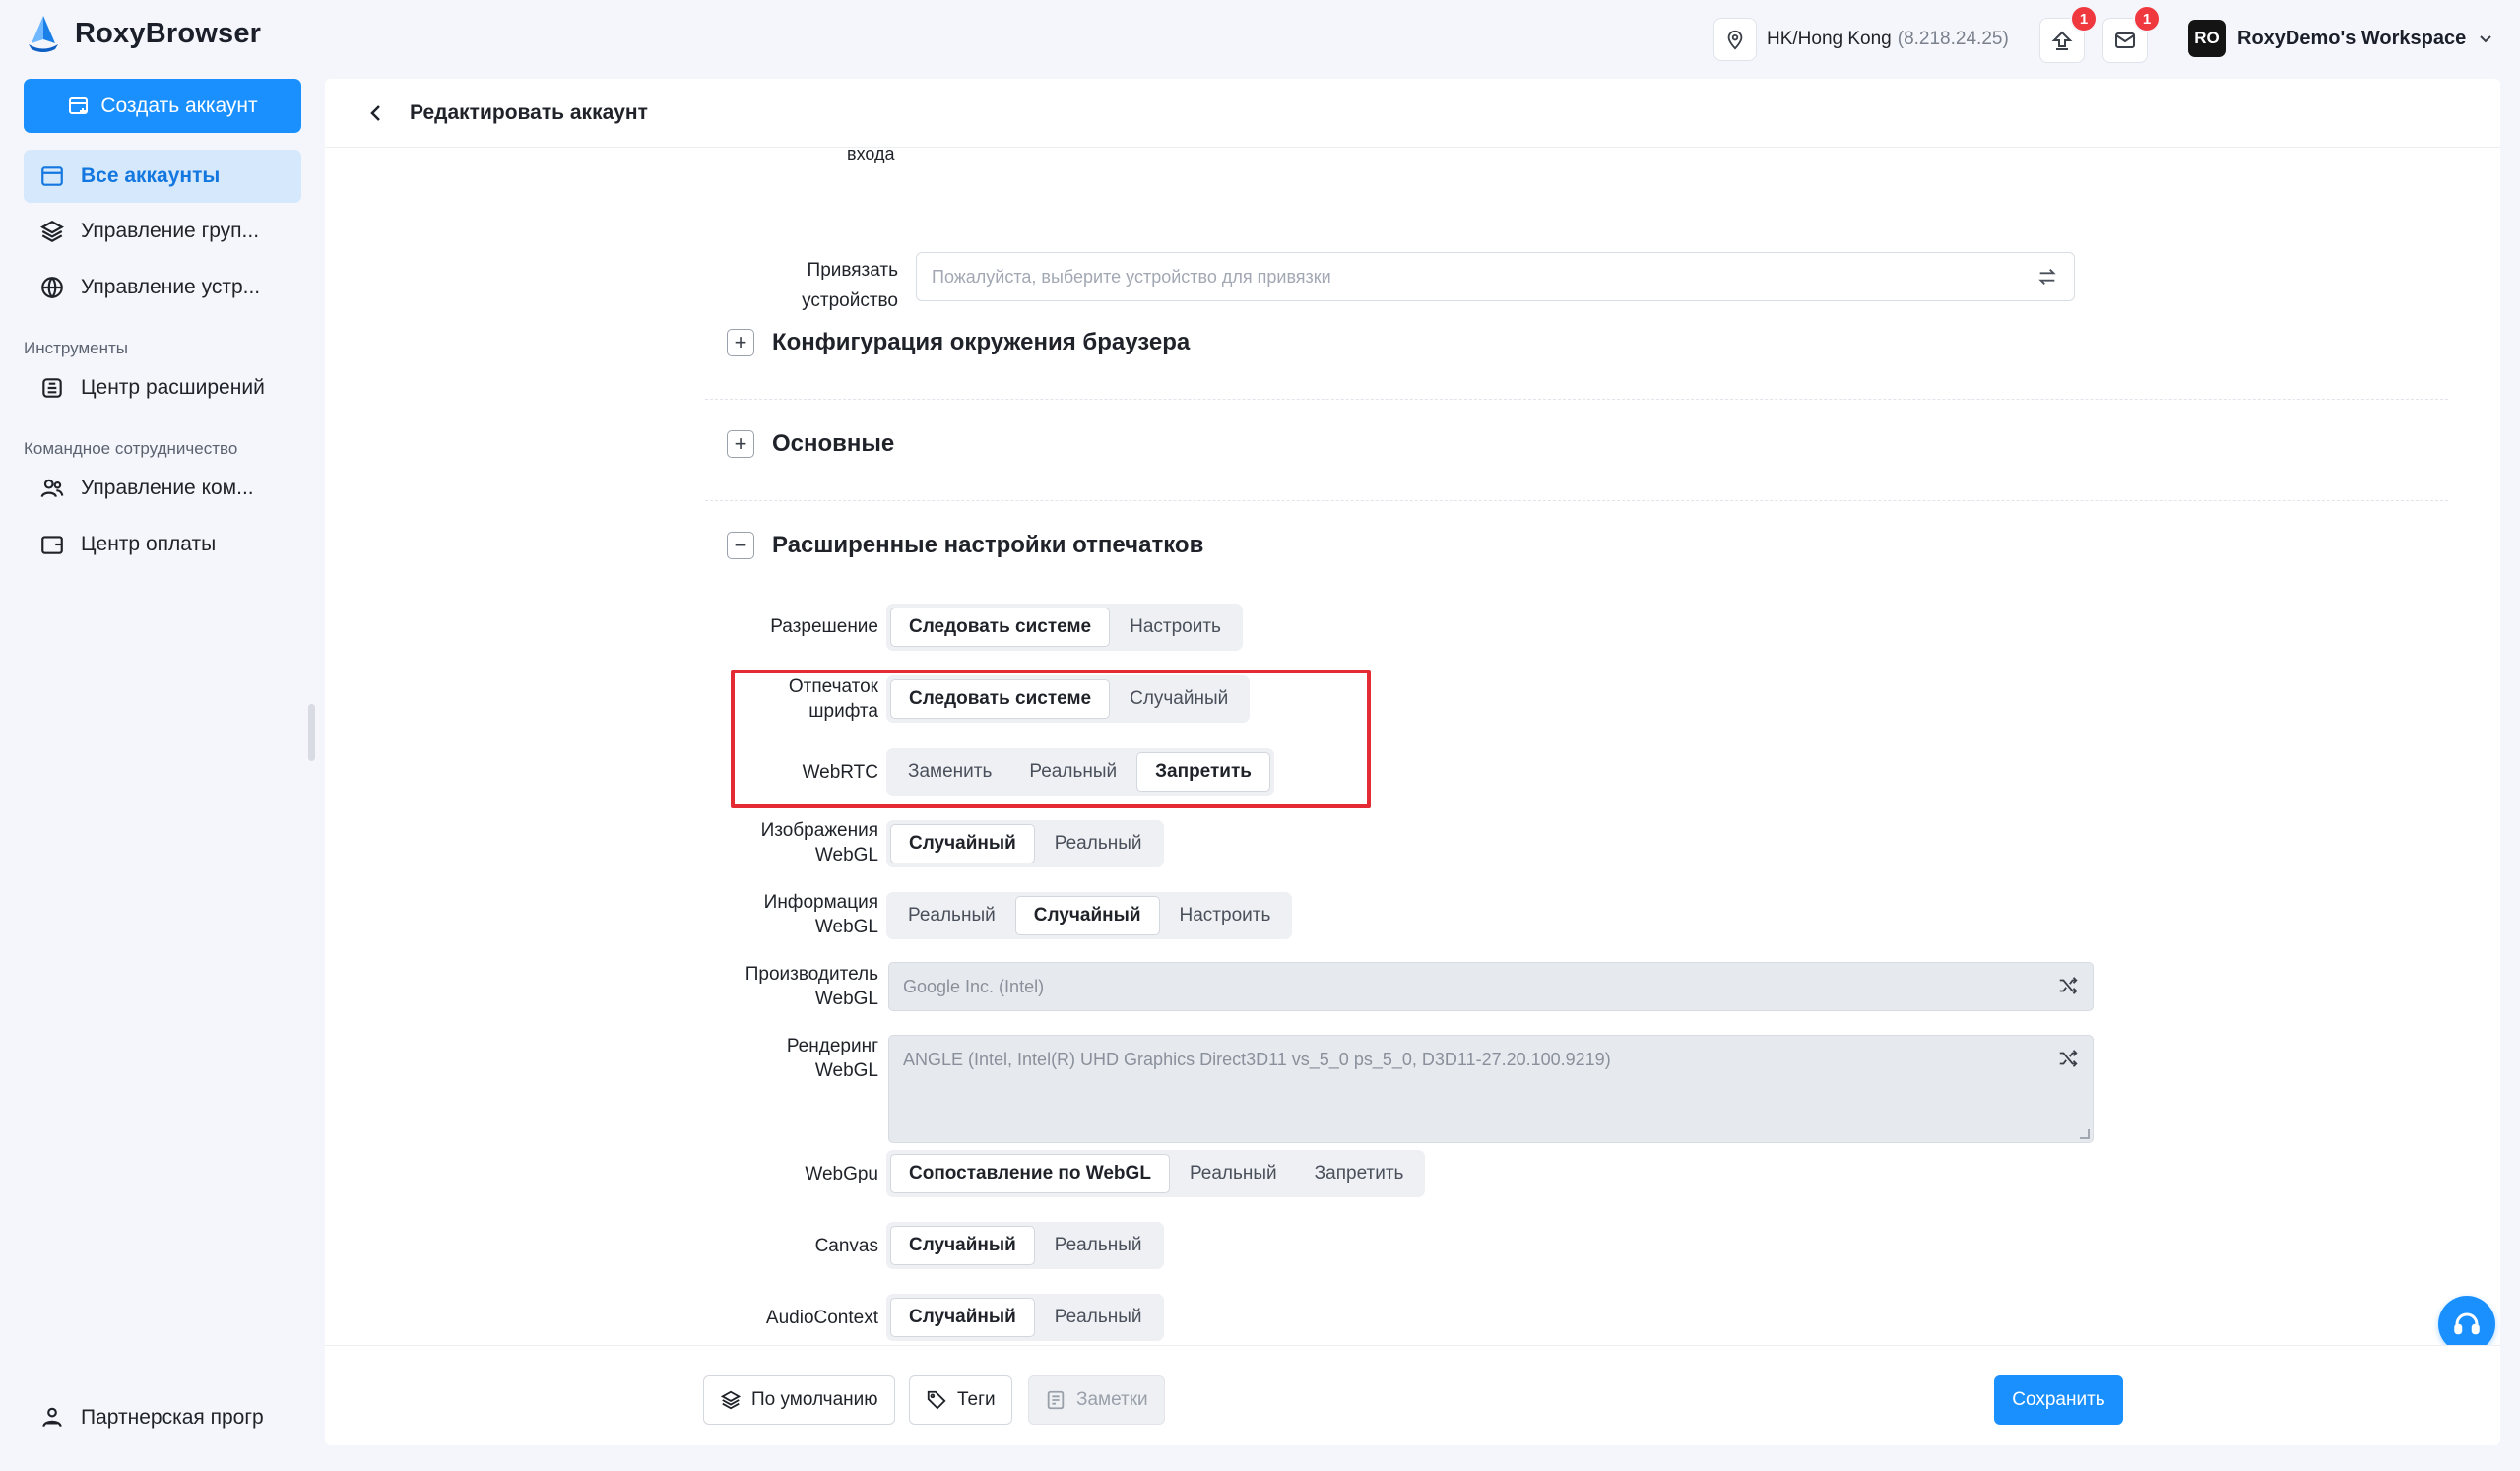  What do you see at coordinates (840, 772) in the screenshot?
I see `webrtc-label: WebRTC` at bounding box center [840, 772].